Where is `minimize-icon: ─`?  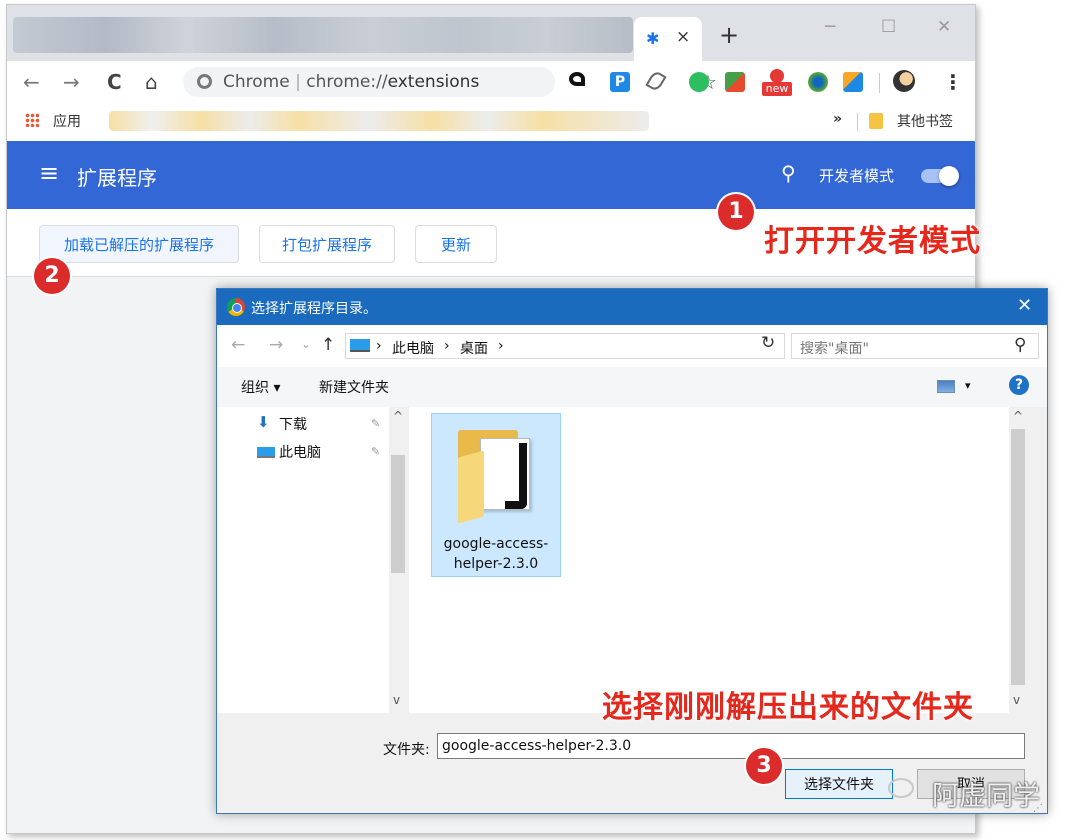
minimize-icon: ─ is located at coordinates (830, 27).